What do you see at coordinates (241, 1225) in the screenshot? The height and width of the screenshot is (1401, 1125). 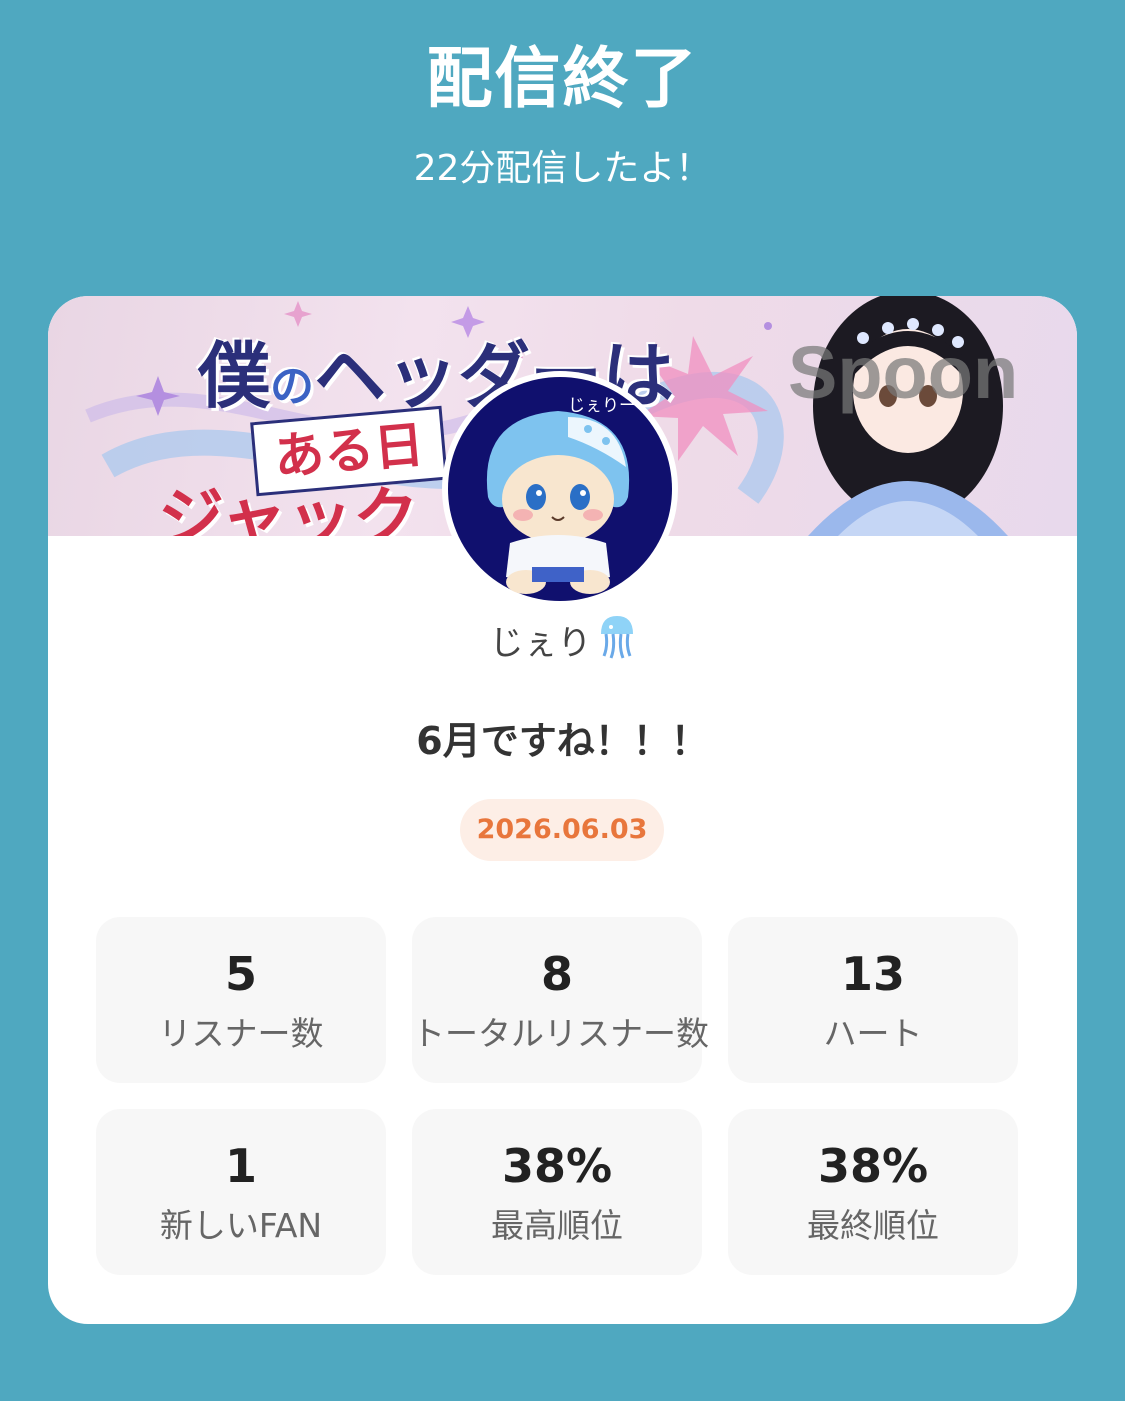 I see `stat-label: 新しいFAN` at bounding box center [241, 1225].